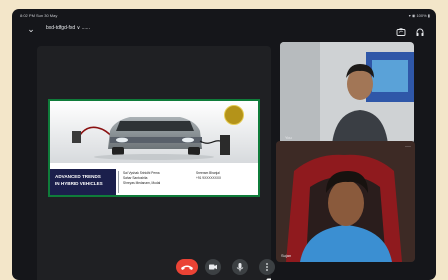 The width and height of the screenshot is (448, 280). Describe the element at coordinates (39, 15) in the screenshot. I see `status-time: 8:02 PM Sun 30 May` at that location.